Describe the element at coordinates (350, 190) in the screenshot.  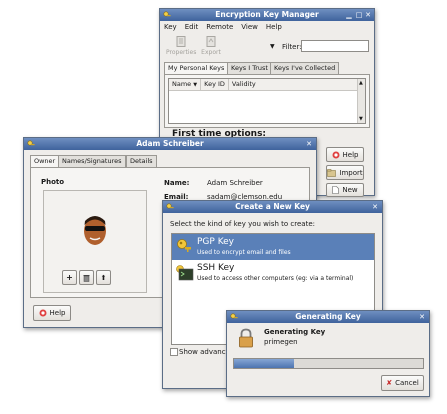
I see `new-button-label: New` at that location.